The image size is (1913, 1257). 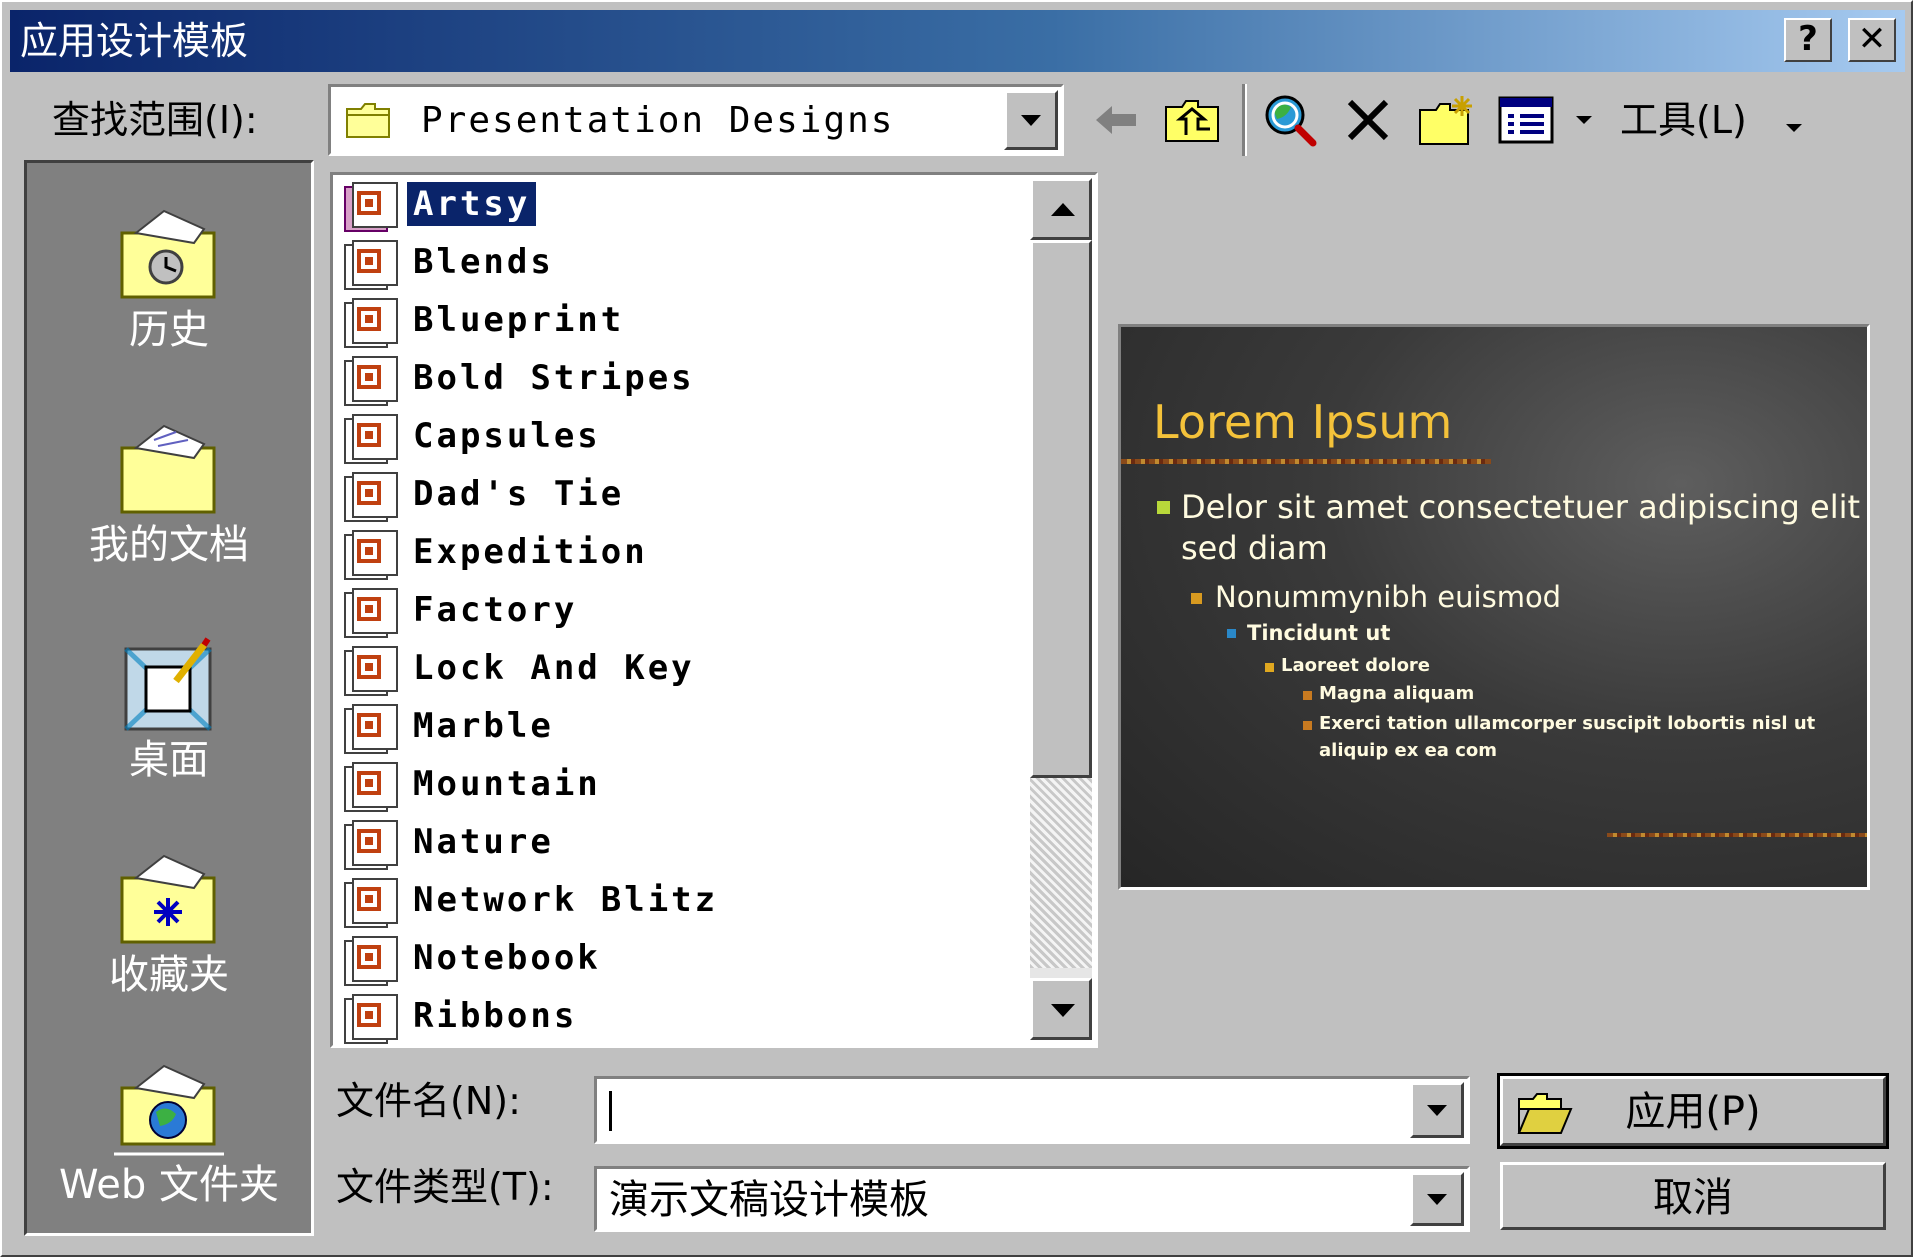 I want to click on search-web-icon, so click(x=1291, y=121).